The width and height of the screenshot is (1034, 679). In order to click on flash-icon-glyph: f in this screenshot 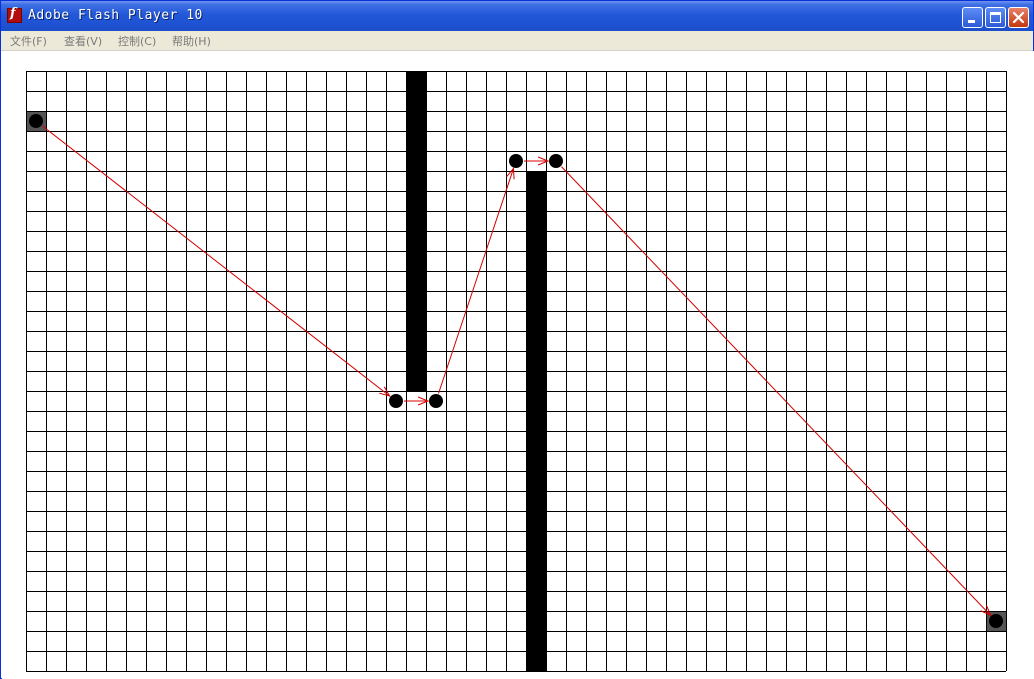, I will do `click(13, 13)`.